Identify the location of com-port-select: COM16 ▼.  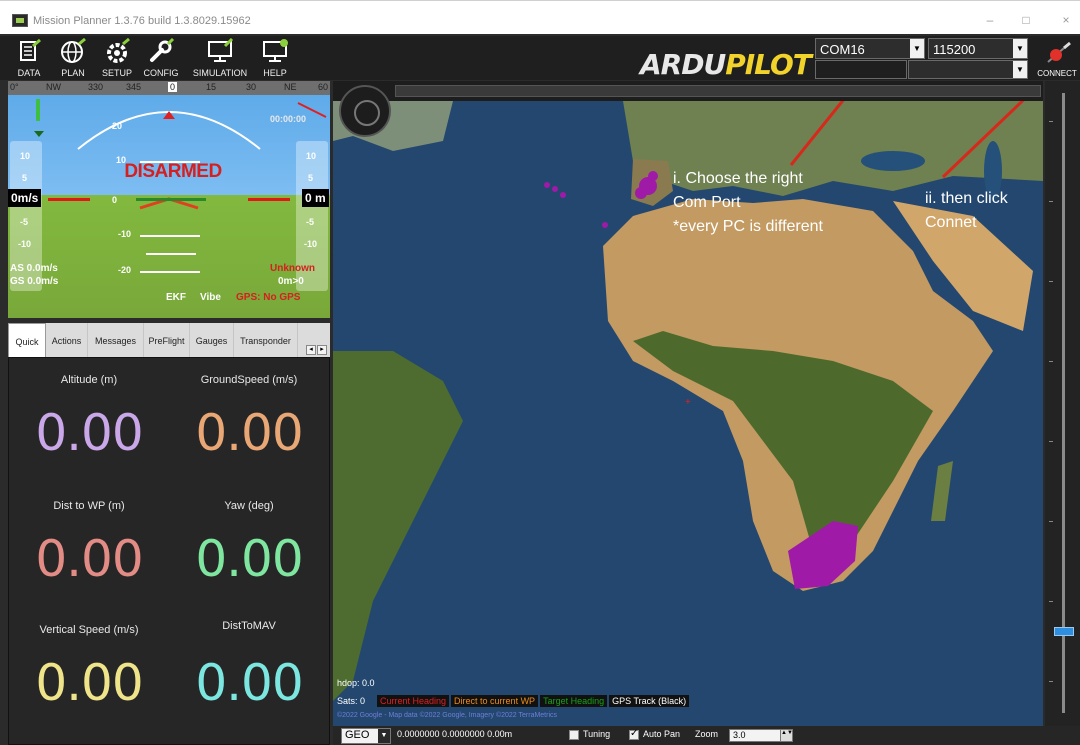
(870, 48).